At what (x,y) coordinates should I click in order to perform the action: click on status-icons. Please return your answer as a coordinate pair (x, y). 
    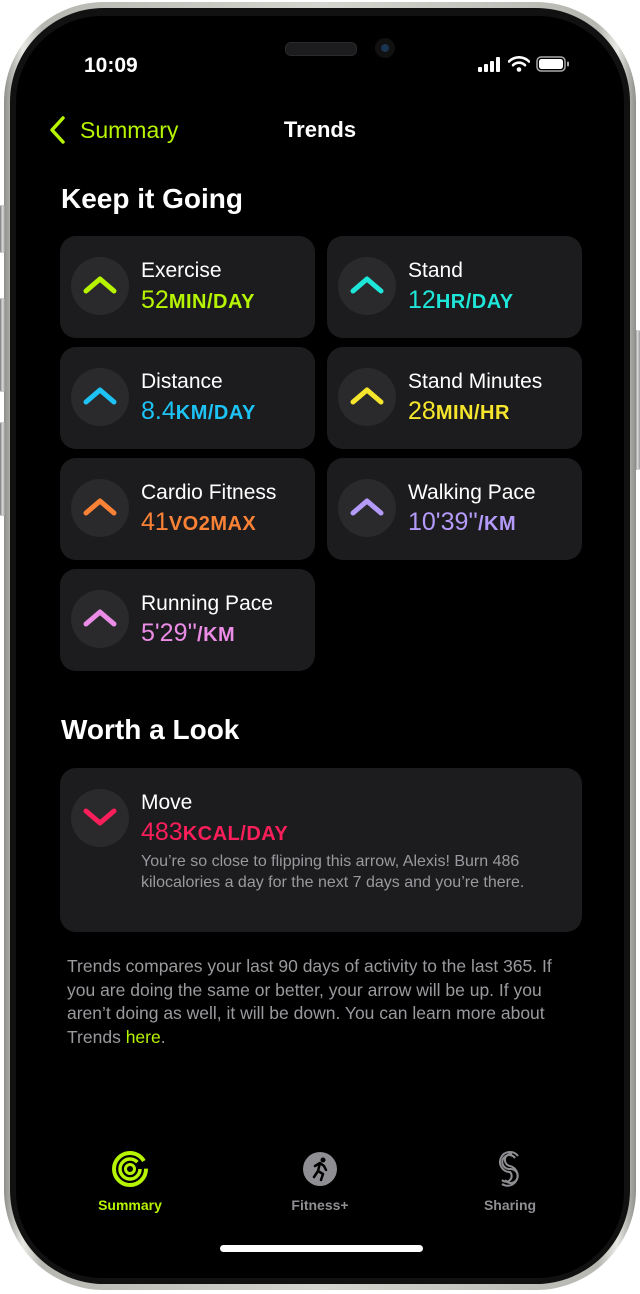
    Looking at the image, I should click on (524, 64).